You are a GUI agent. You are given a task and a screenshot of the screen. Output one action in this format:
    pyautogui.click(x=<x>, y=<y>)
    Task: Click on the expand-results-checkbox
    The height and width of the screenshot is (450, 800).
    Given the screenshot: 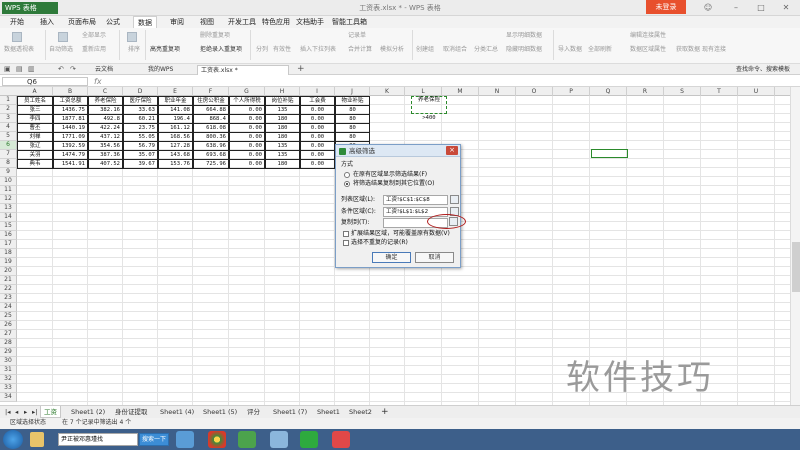 What is the action you would take?
    pyautogui.click(x=346, y=234)
    